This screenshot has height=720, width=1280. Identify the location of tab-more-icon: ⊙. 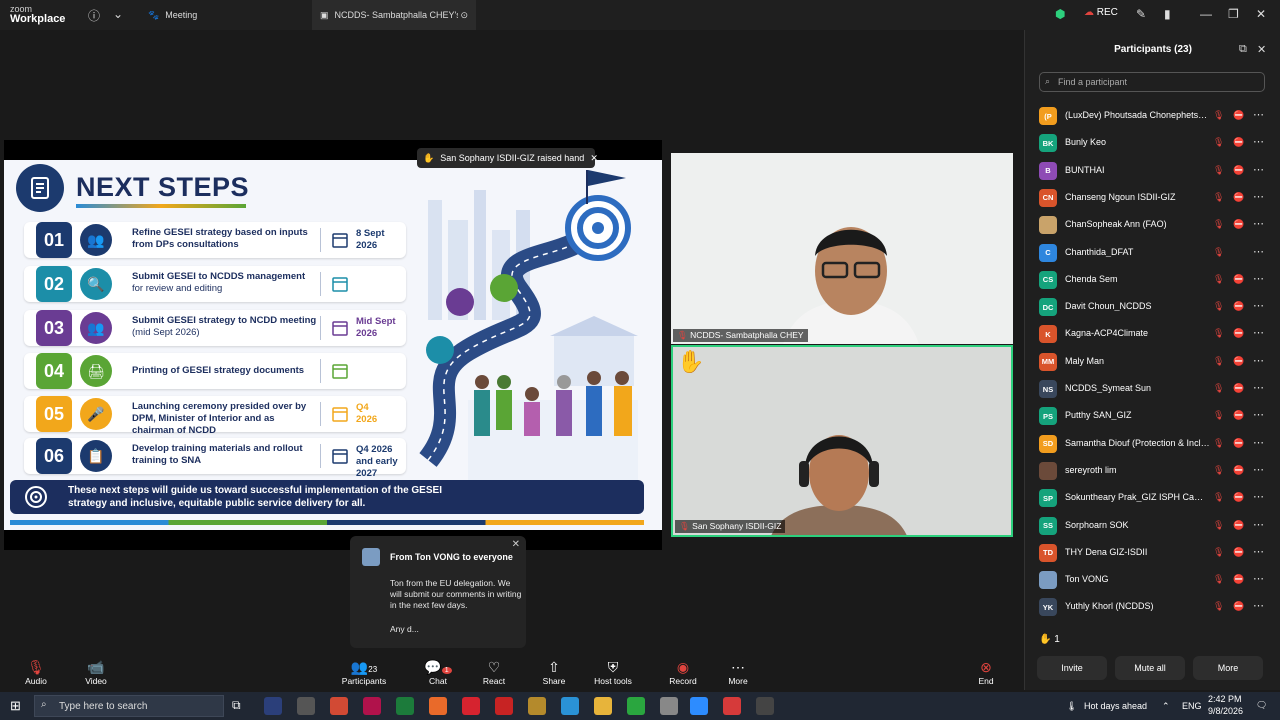
(464, 15).